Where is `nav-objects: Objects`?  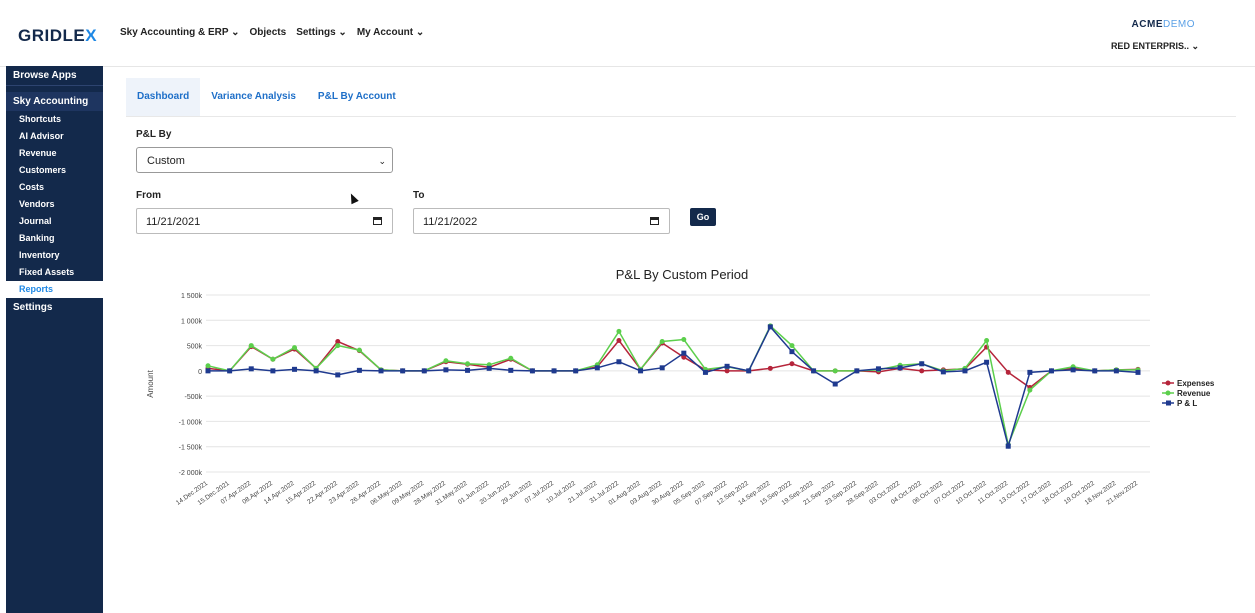 nav-objects: Objects is located at coordinates (268, 32).